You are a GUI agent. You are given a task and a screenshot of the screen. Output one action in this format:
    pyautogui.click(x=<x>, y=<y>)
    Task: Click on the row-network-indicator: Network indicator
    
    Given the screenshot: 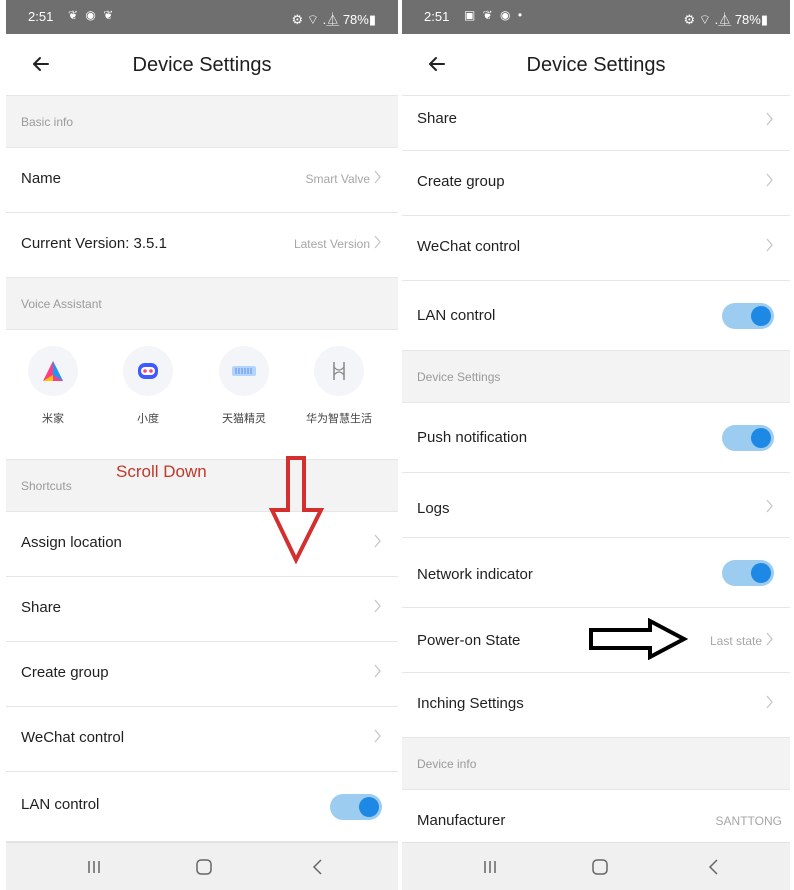 What is the action you would take?
    pyautogui.click(x=596, y=573)
    